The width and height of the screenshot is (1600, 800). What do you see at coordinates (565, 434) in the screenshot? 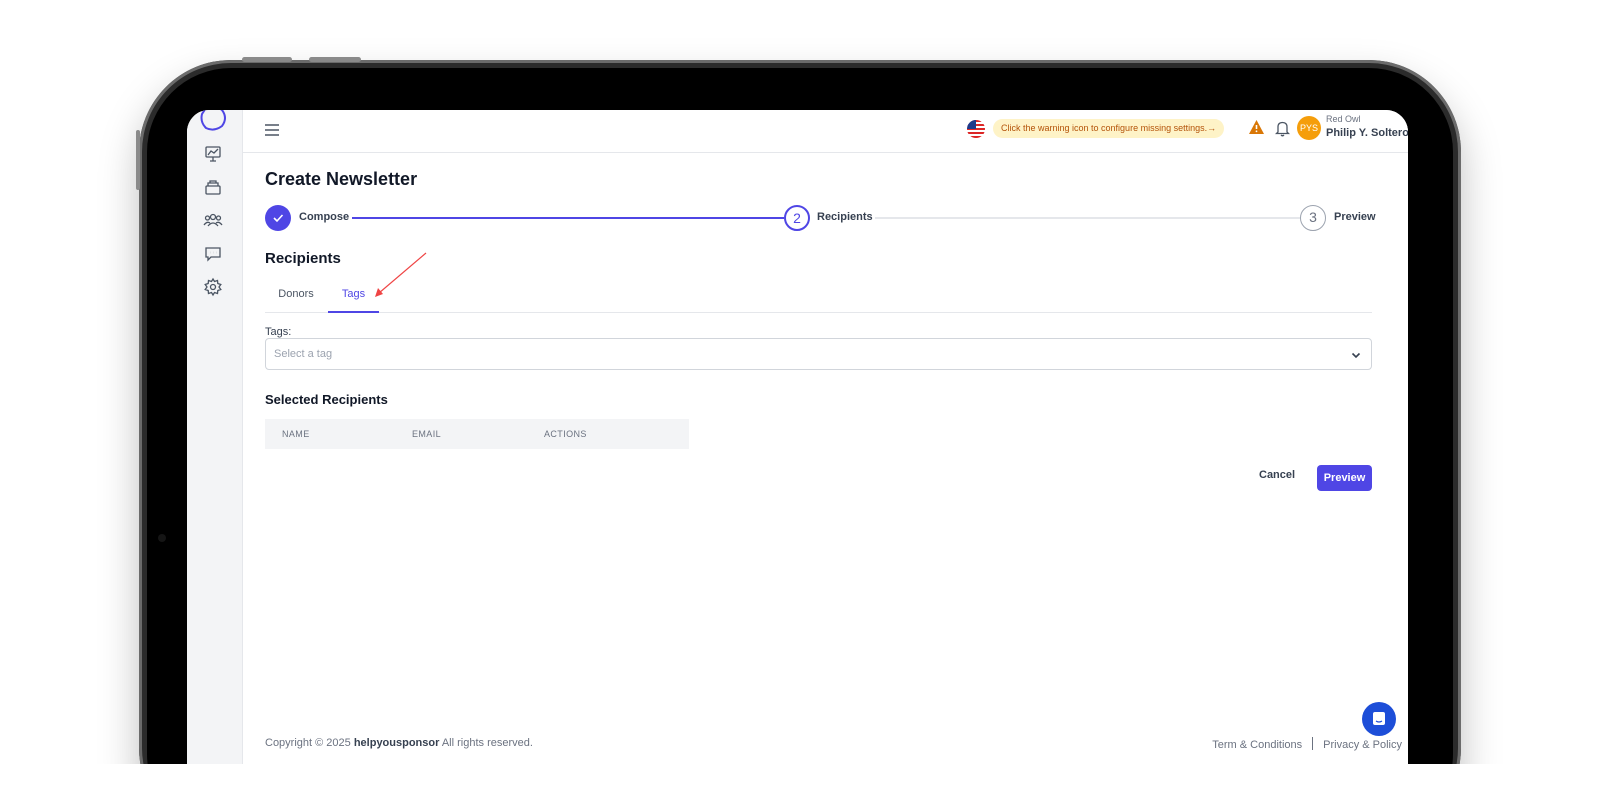
I see `column-header-actions: ACTIONS` at bounding box center [565, 434].